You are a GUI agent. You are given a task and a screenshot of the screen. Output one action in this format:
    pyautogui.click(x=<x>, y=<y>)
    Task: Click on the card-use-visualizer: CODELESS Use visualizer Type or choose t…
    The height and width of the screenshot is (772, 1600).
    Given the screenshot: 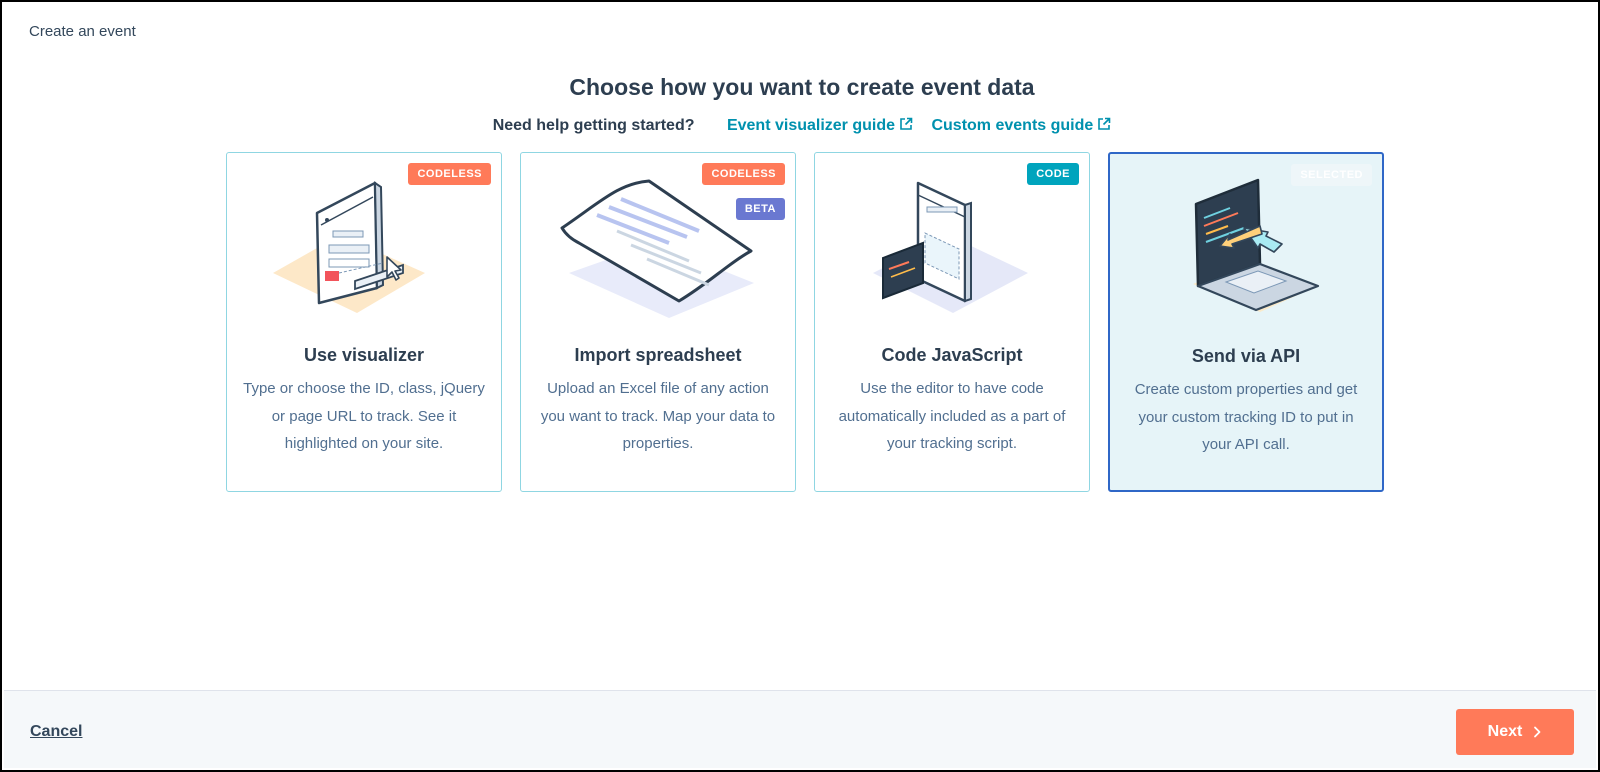 What is the action you would take?
    pyautogui.click(x=364, y=322)
    